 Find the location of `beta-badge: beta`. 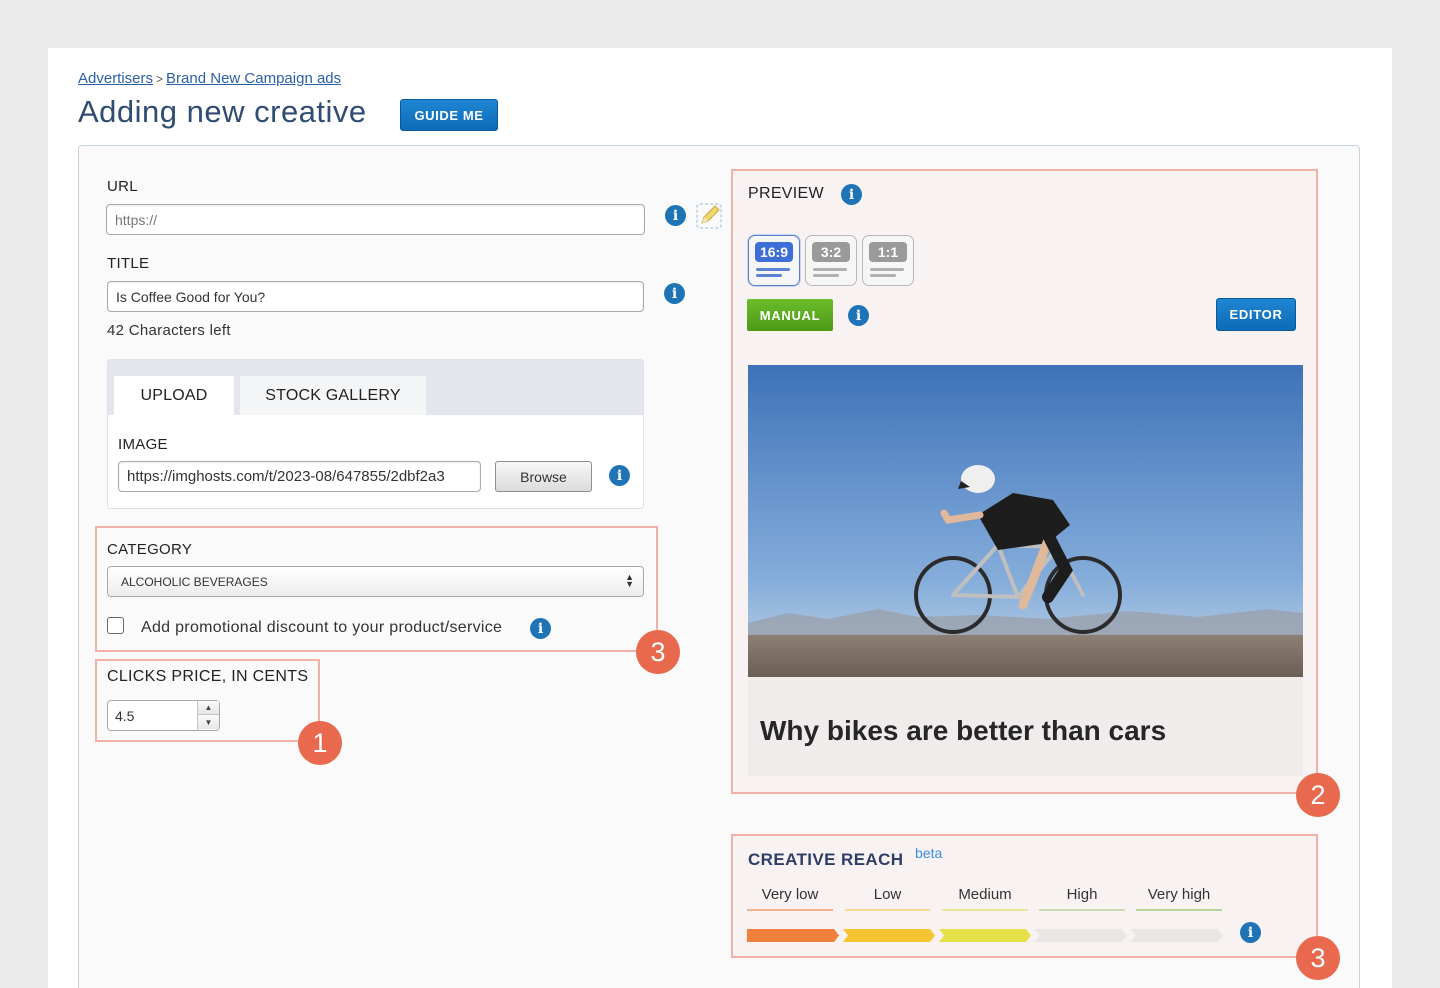

beta-badge: beta is located at coordinates (929, 853).